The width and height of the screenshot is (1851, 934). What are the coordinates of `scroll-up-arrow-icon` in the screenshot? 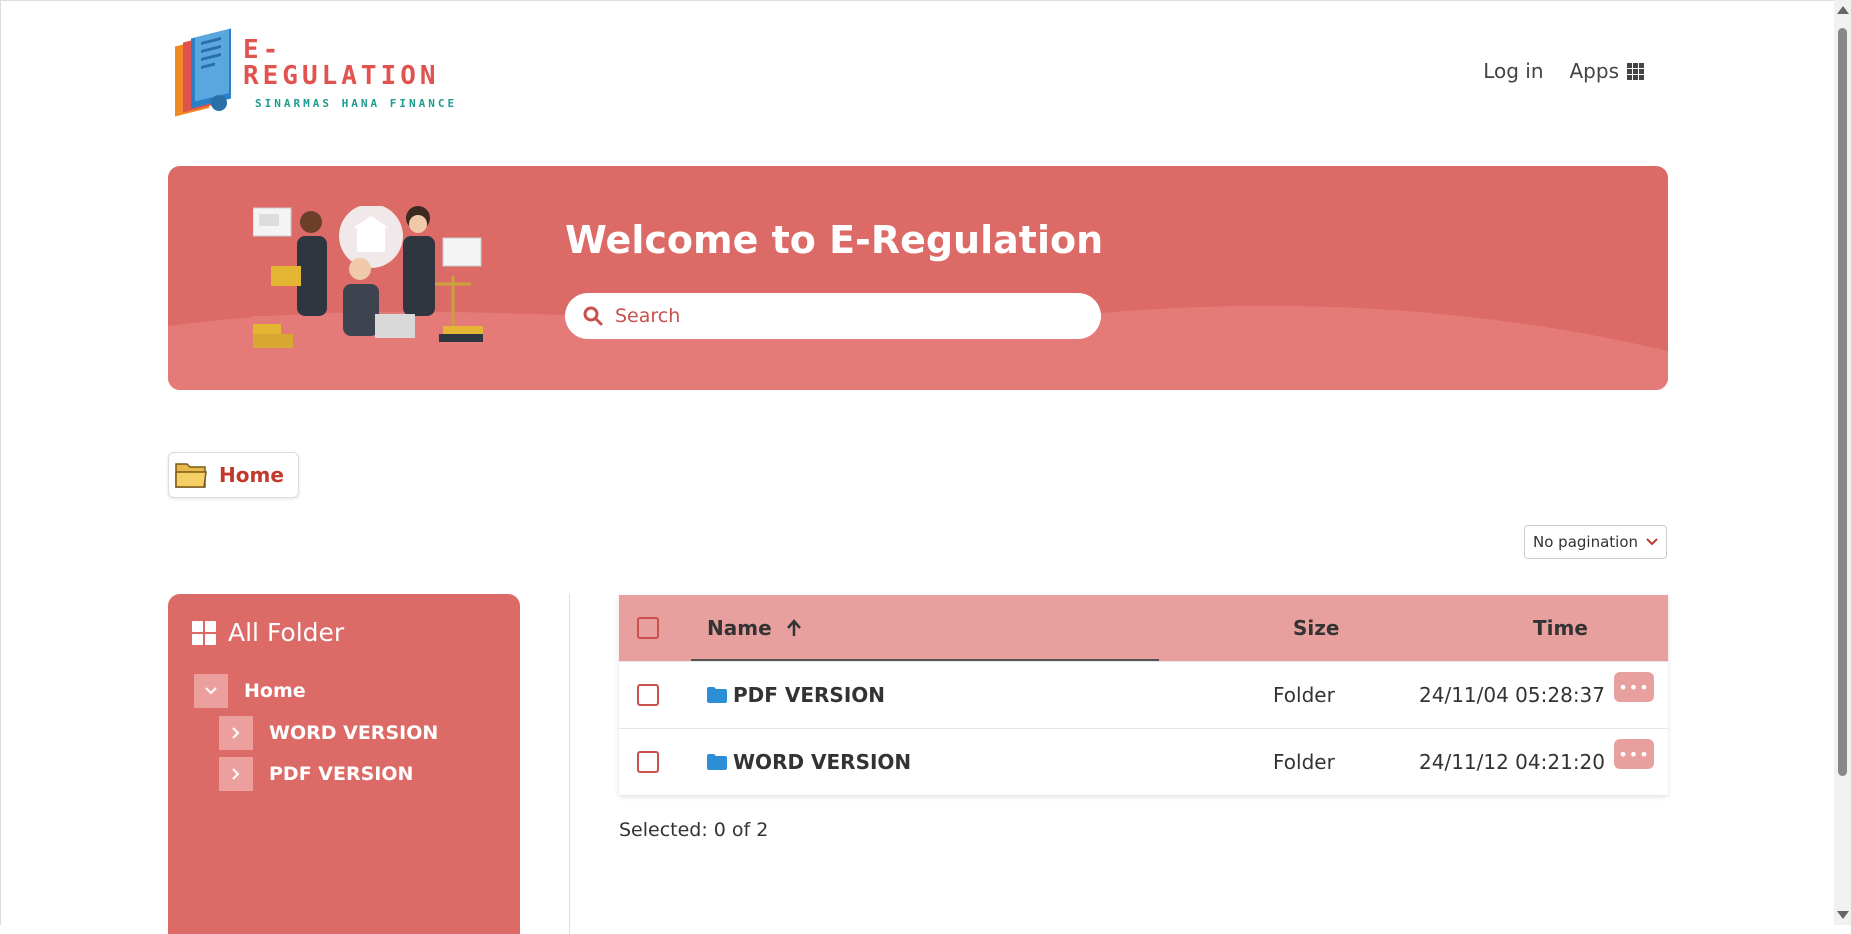 It's located at (1843, 10).